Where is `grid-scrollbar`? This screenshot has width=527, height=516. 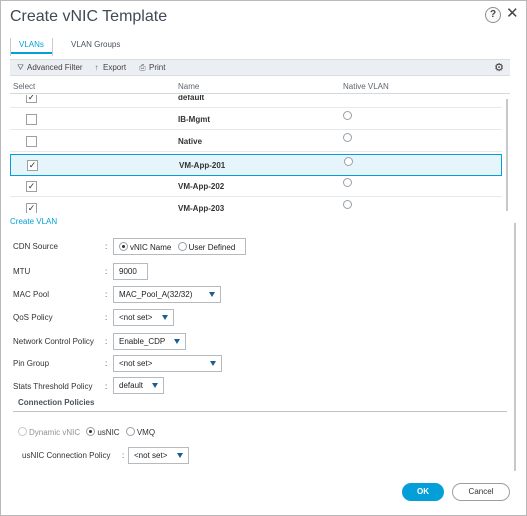
grid-scrollbar is located at coordinates (507, 155).